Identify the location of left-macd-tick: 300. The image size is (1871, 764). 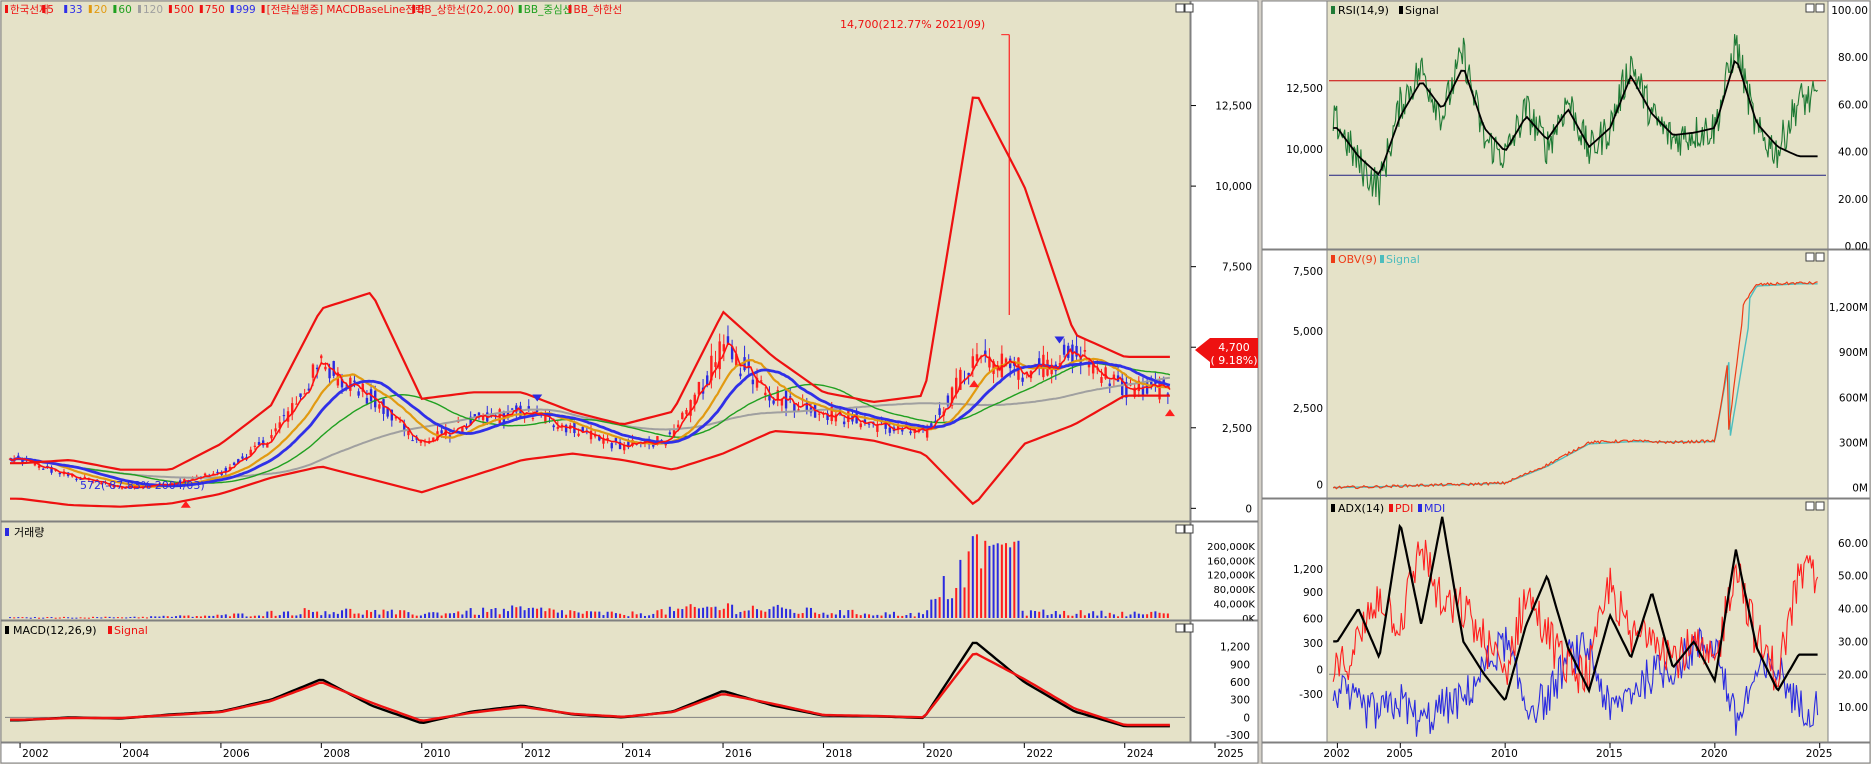
(1313, 644).